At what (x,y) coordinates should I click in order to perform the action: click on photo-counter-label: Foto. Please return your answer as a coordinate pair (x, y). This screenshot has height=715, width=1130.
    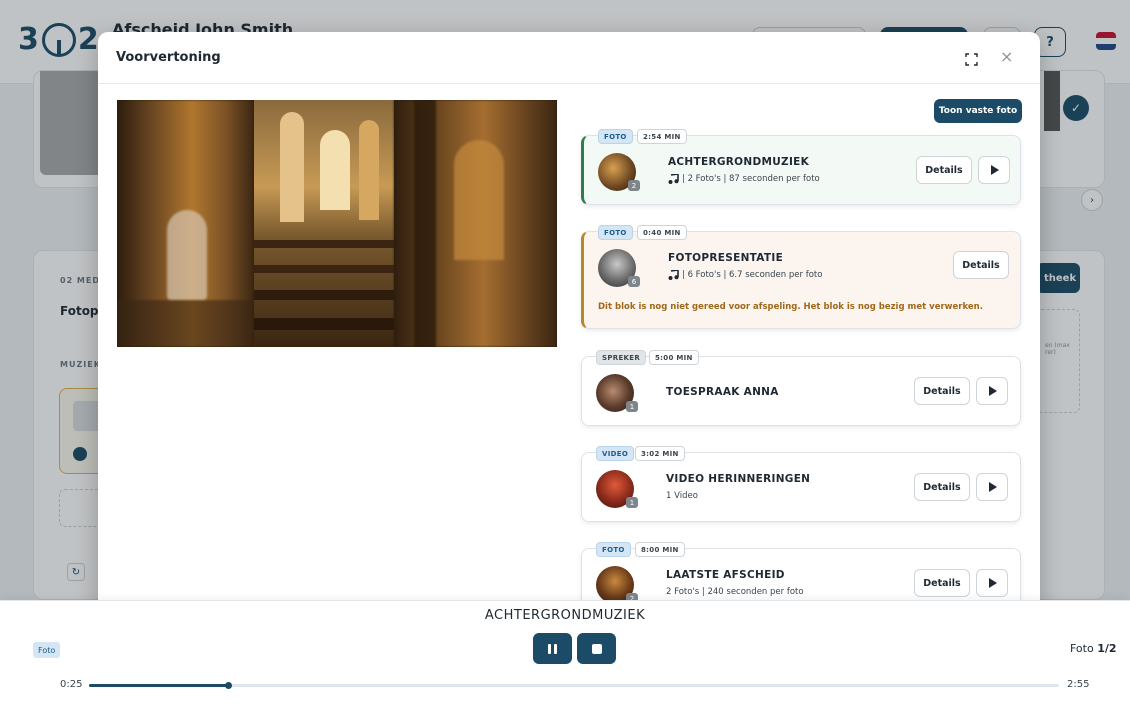
    Looking at the image, I should click on (1084, 648).